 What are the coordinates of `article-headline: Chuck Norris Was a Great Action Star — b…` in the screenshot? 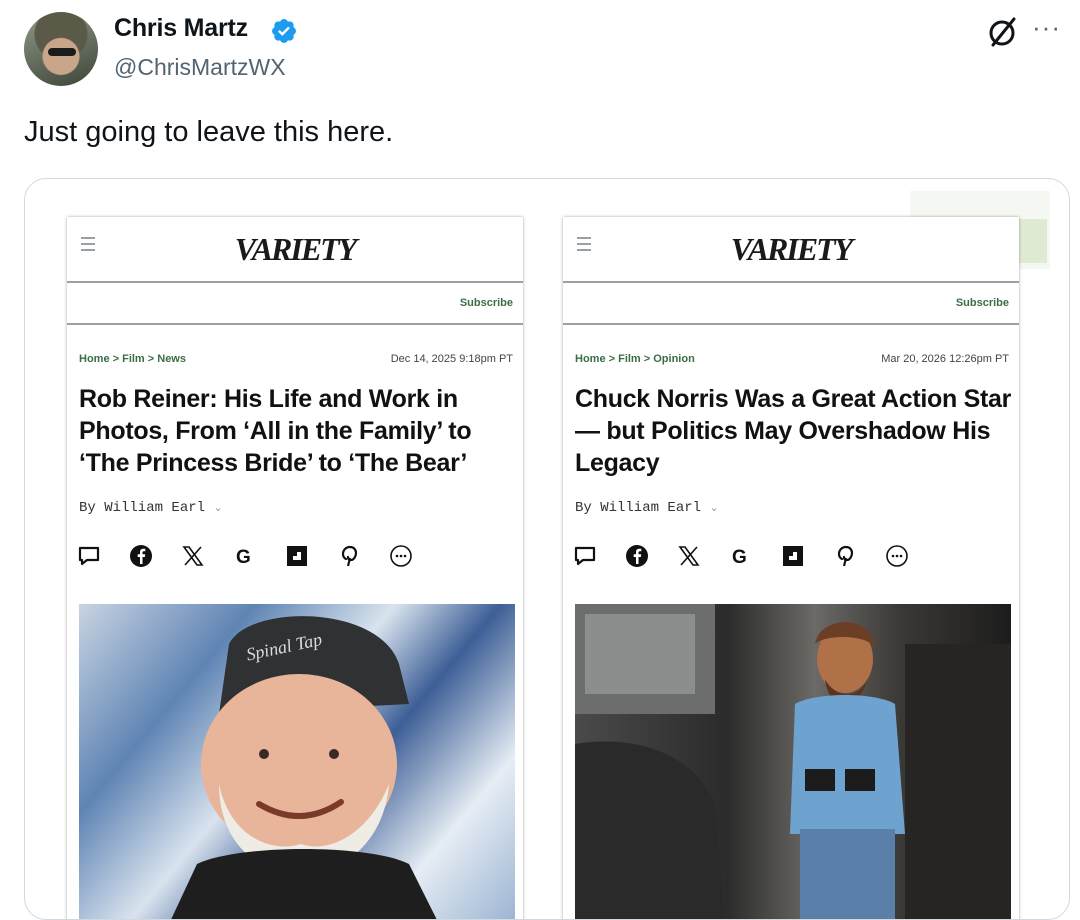 It's located at (793, 431).